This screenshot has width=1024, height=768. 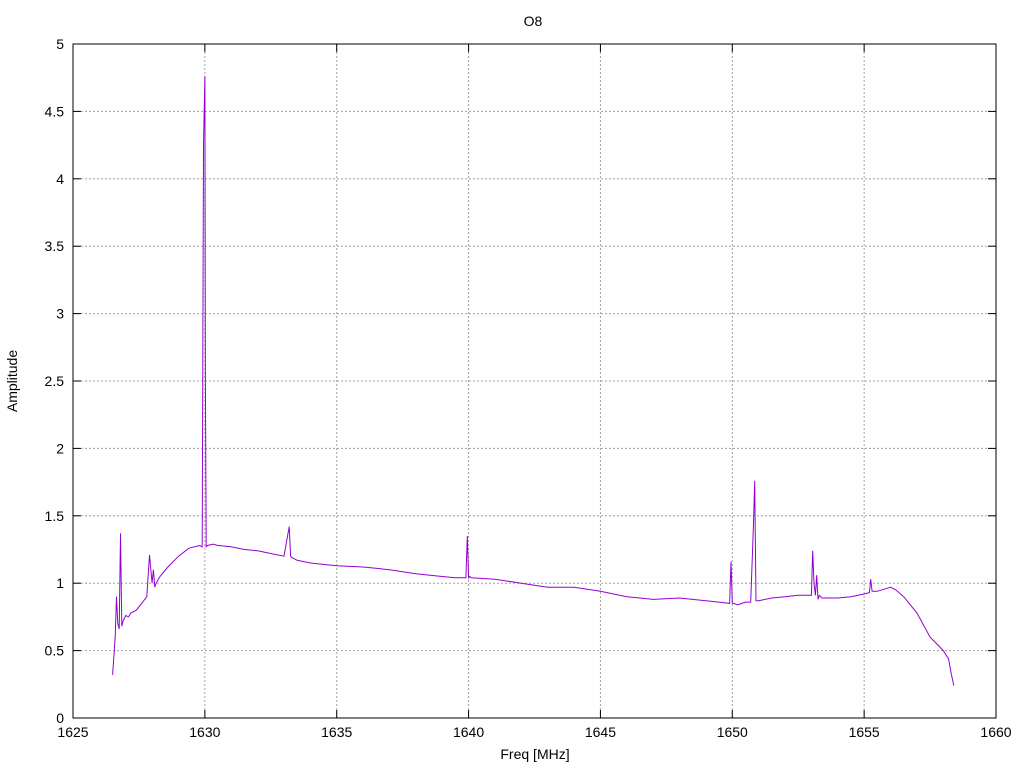 I want to click on y-tick-label: 5, so click(x=60, y=44).